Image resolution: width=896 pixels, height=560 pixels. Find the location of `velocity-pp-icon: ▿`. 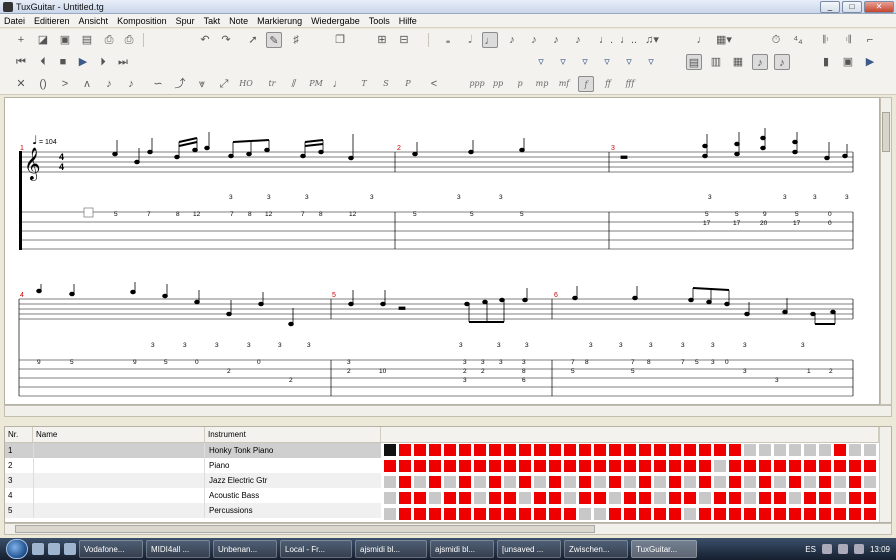

velocity-pp-icon: ▿ is located at coordinates (563, 62).